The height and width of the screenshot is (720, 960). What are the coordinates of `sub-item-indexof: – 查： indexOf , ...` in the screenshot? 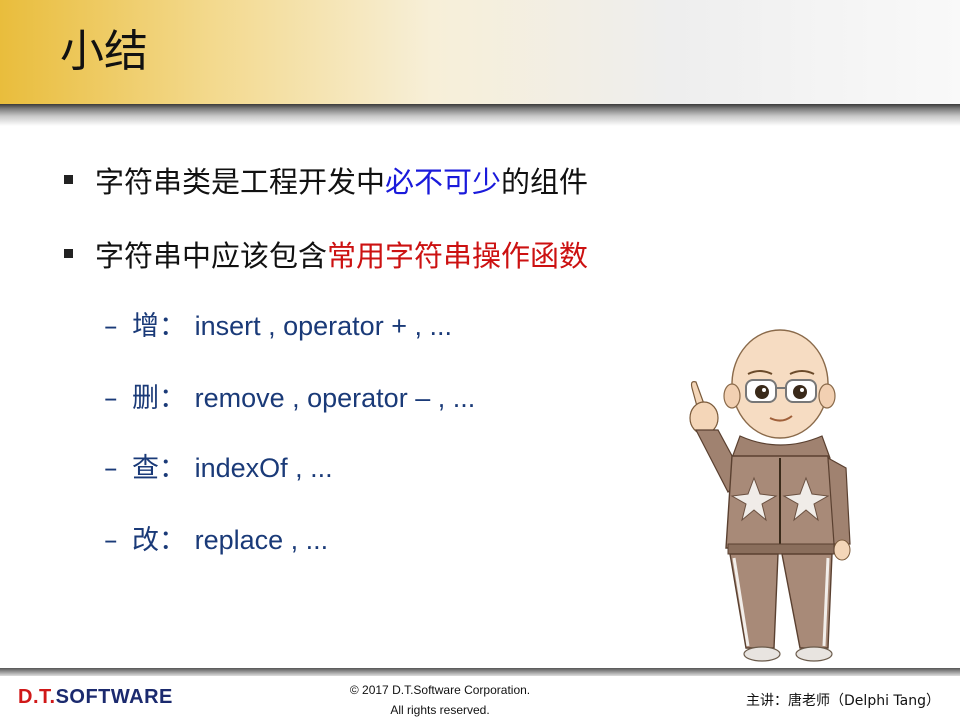 It's located at (218, 468).